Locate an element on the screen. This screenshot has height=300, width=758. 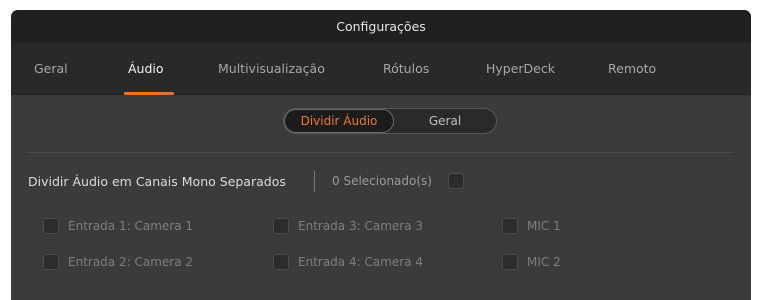
split-mono-label: Dividir Áudio em Canais Mono Separados is located at coordinates (157, 181).